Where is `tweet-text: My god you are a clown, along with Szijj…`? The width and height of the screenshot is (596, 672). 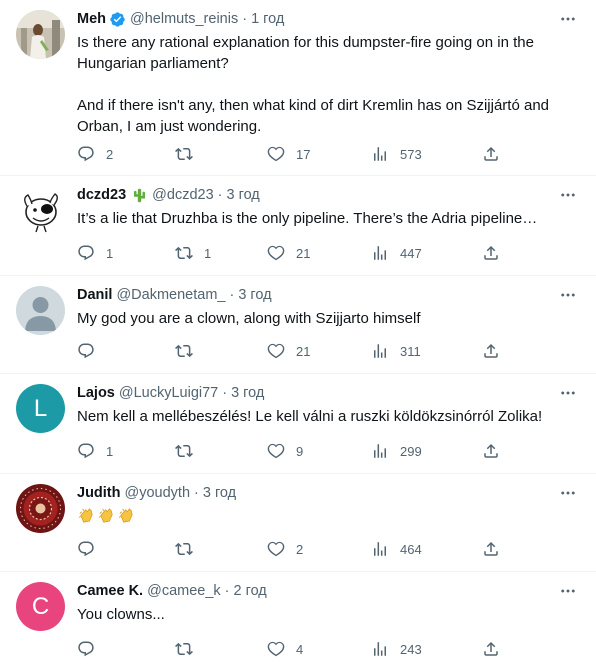 tweet-text: My god you are a clown, along with Szijj… is located at coordinates (249, 318).